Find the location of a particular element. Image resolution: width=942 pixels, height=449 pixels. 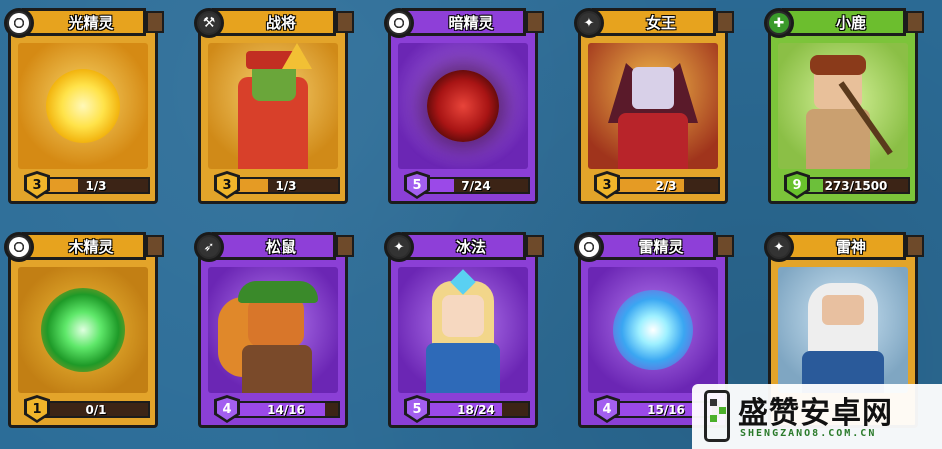

card-progress: 3 2/3 is located at coordinates (657, 185).